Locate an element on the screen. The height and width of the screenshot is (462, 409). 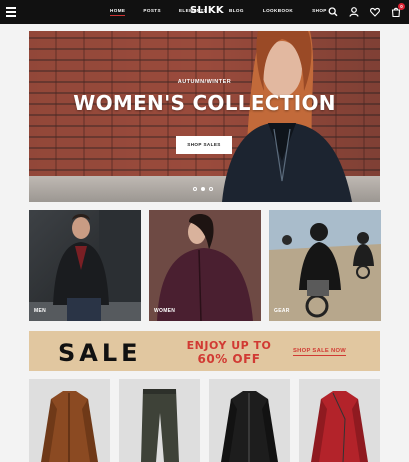
sale-banner: SALE ENJOY UP TO 60% OFF SHOP SALE NOW is located at coordinates (204, 351).